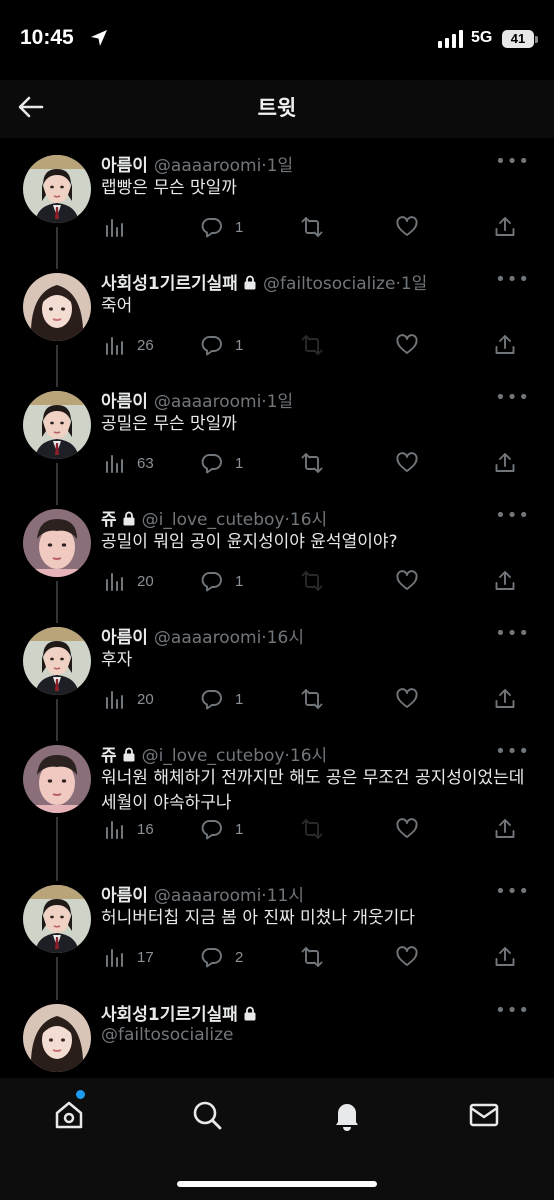 This screenshot has height=1200, width=554. What do you see at coordinates (277, 197) in the screenshot?
I see `tweet-item: 아름이 @aaaaroomi·1일 ••• 랩빵은 무슨 맛일까 1` at bounding box center [277, 197].